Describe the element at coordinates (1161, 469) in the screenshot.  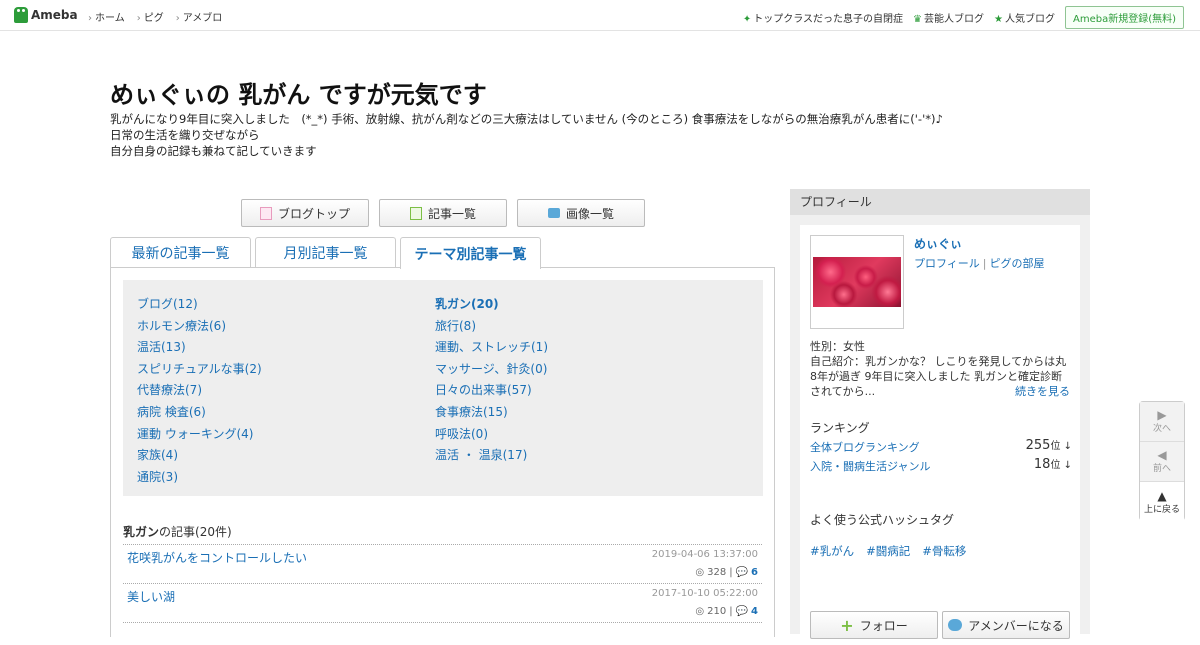
I see `prev-label: 前へ` at that location.